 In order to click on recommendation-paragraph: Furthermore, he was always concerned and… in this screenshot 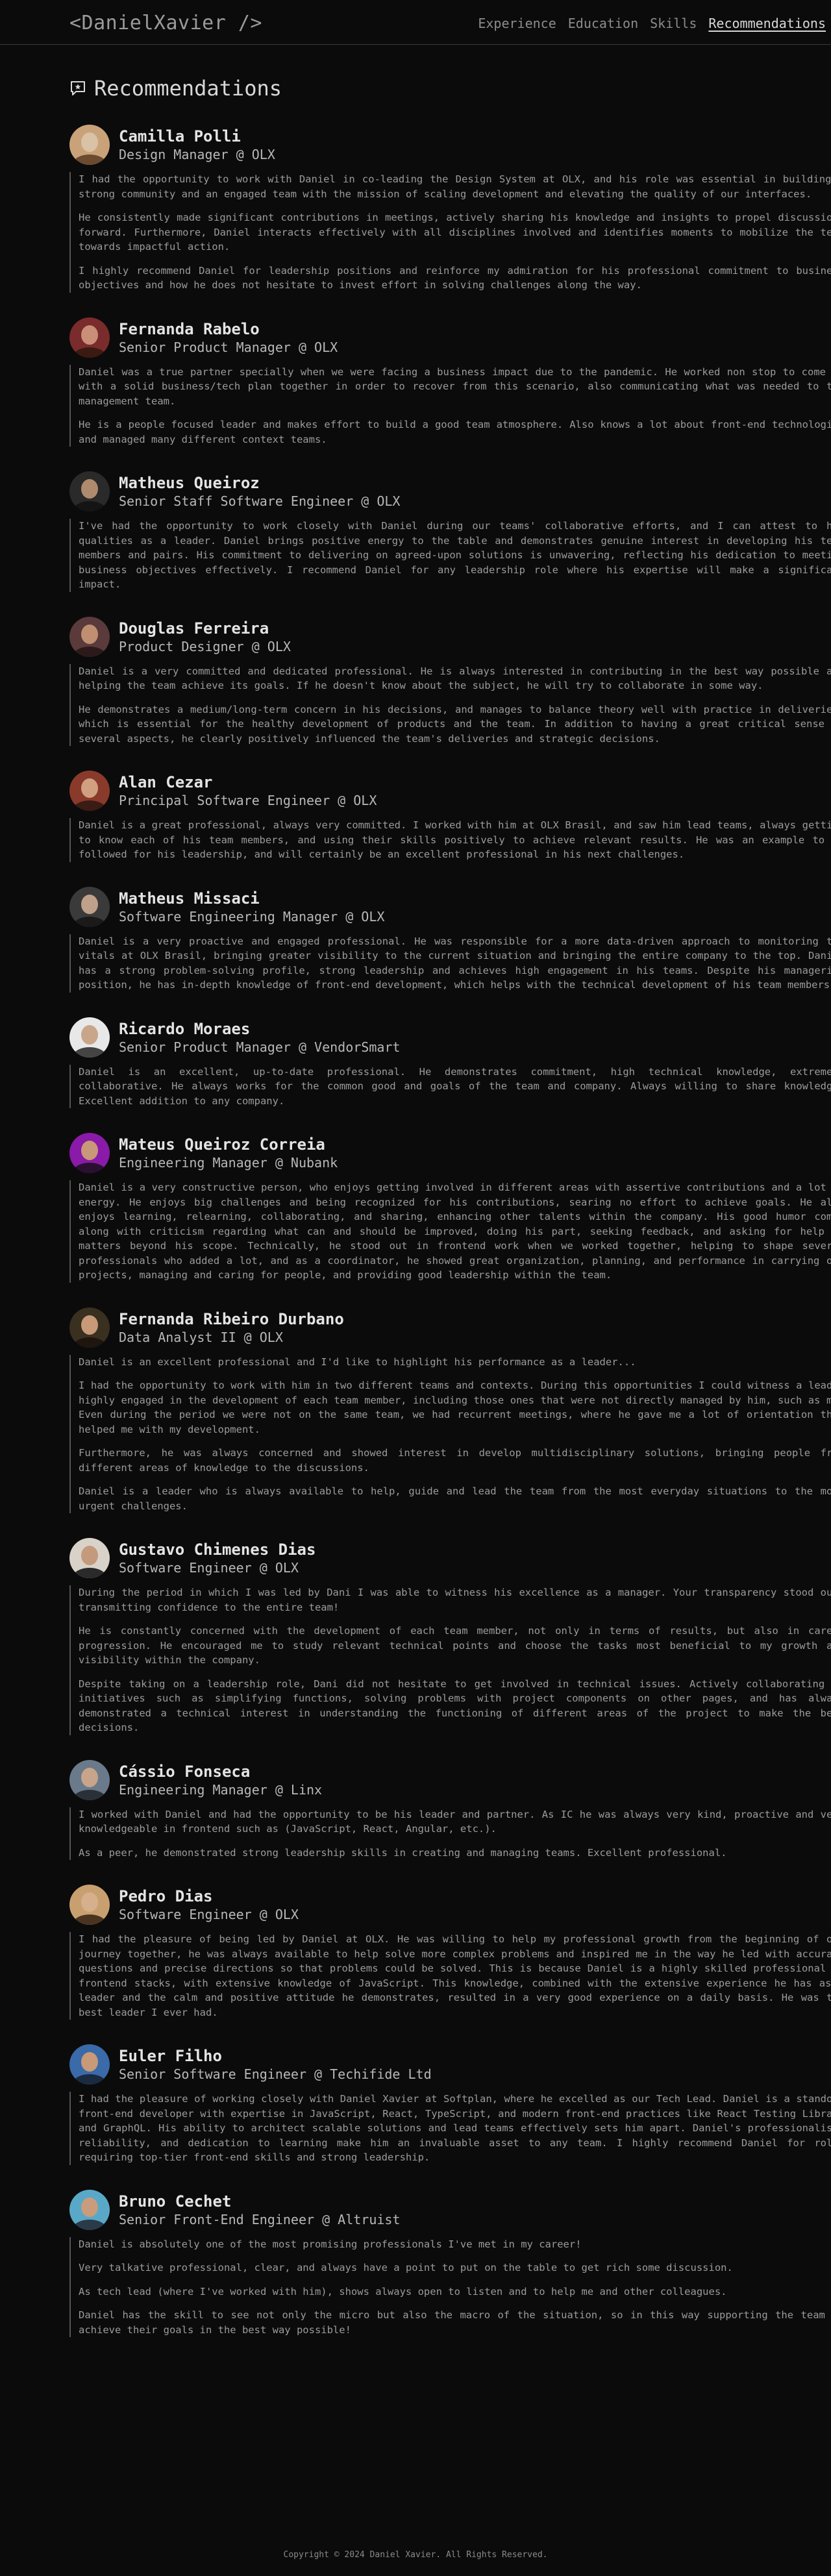, I will do `click(455, 1460)`.